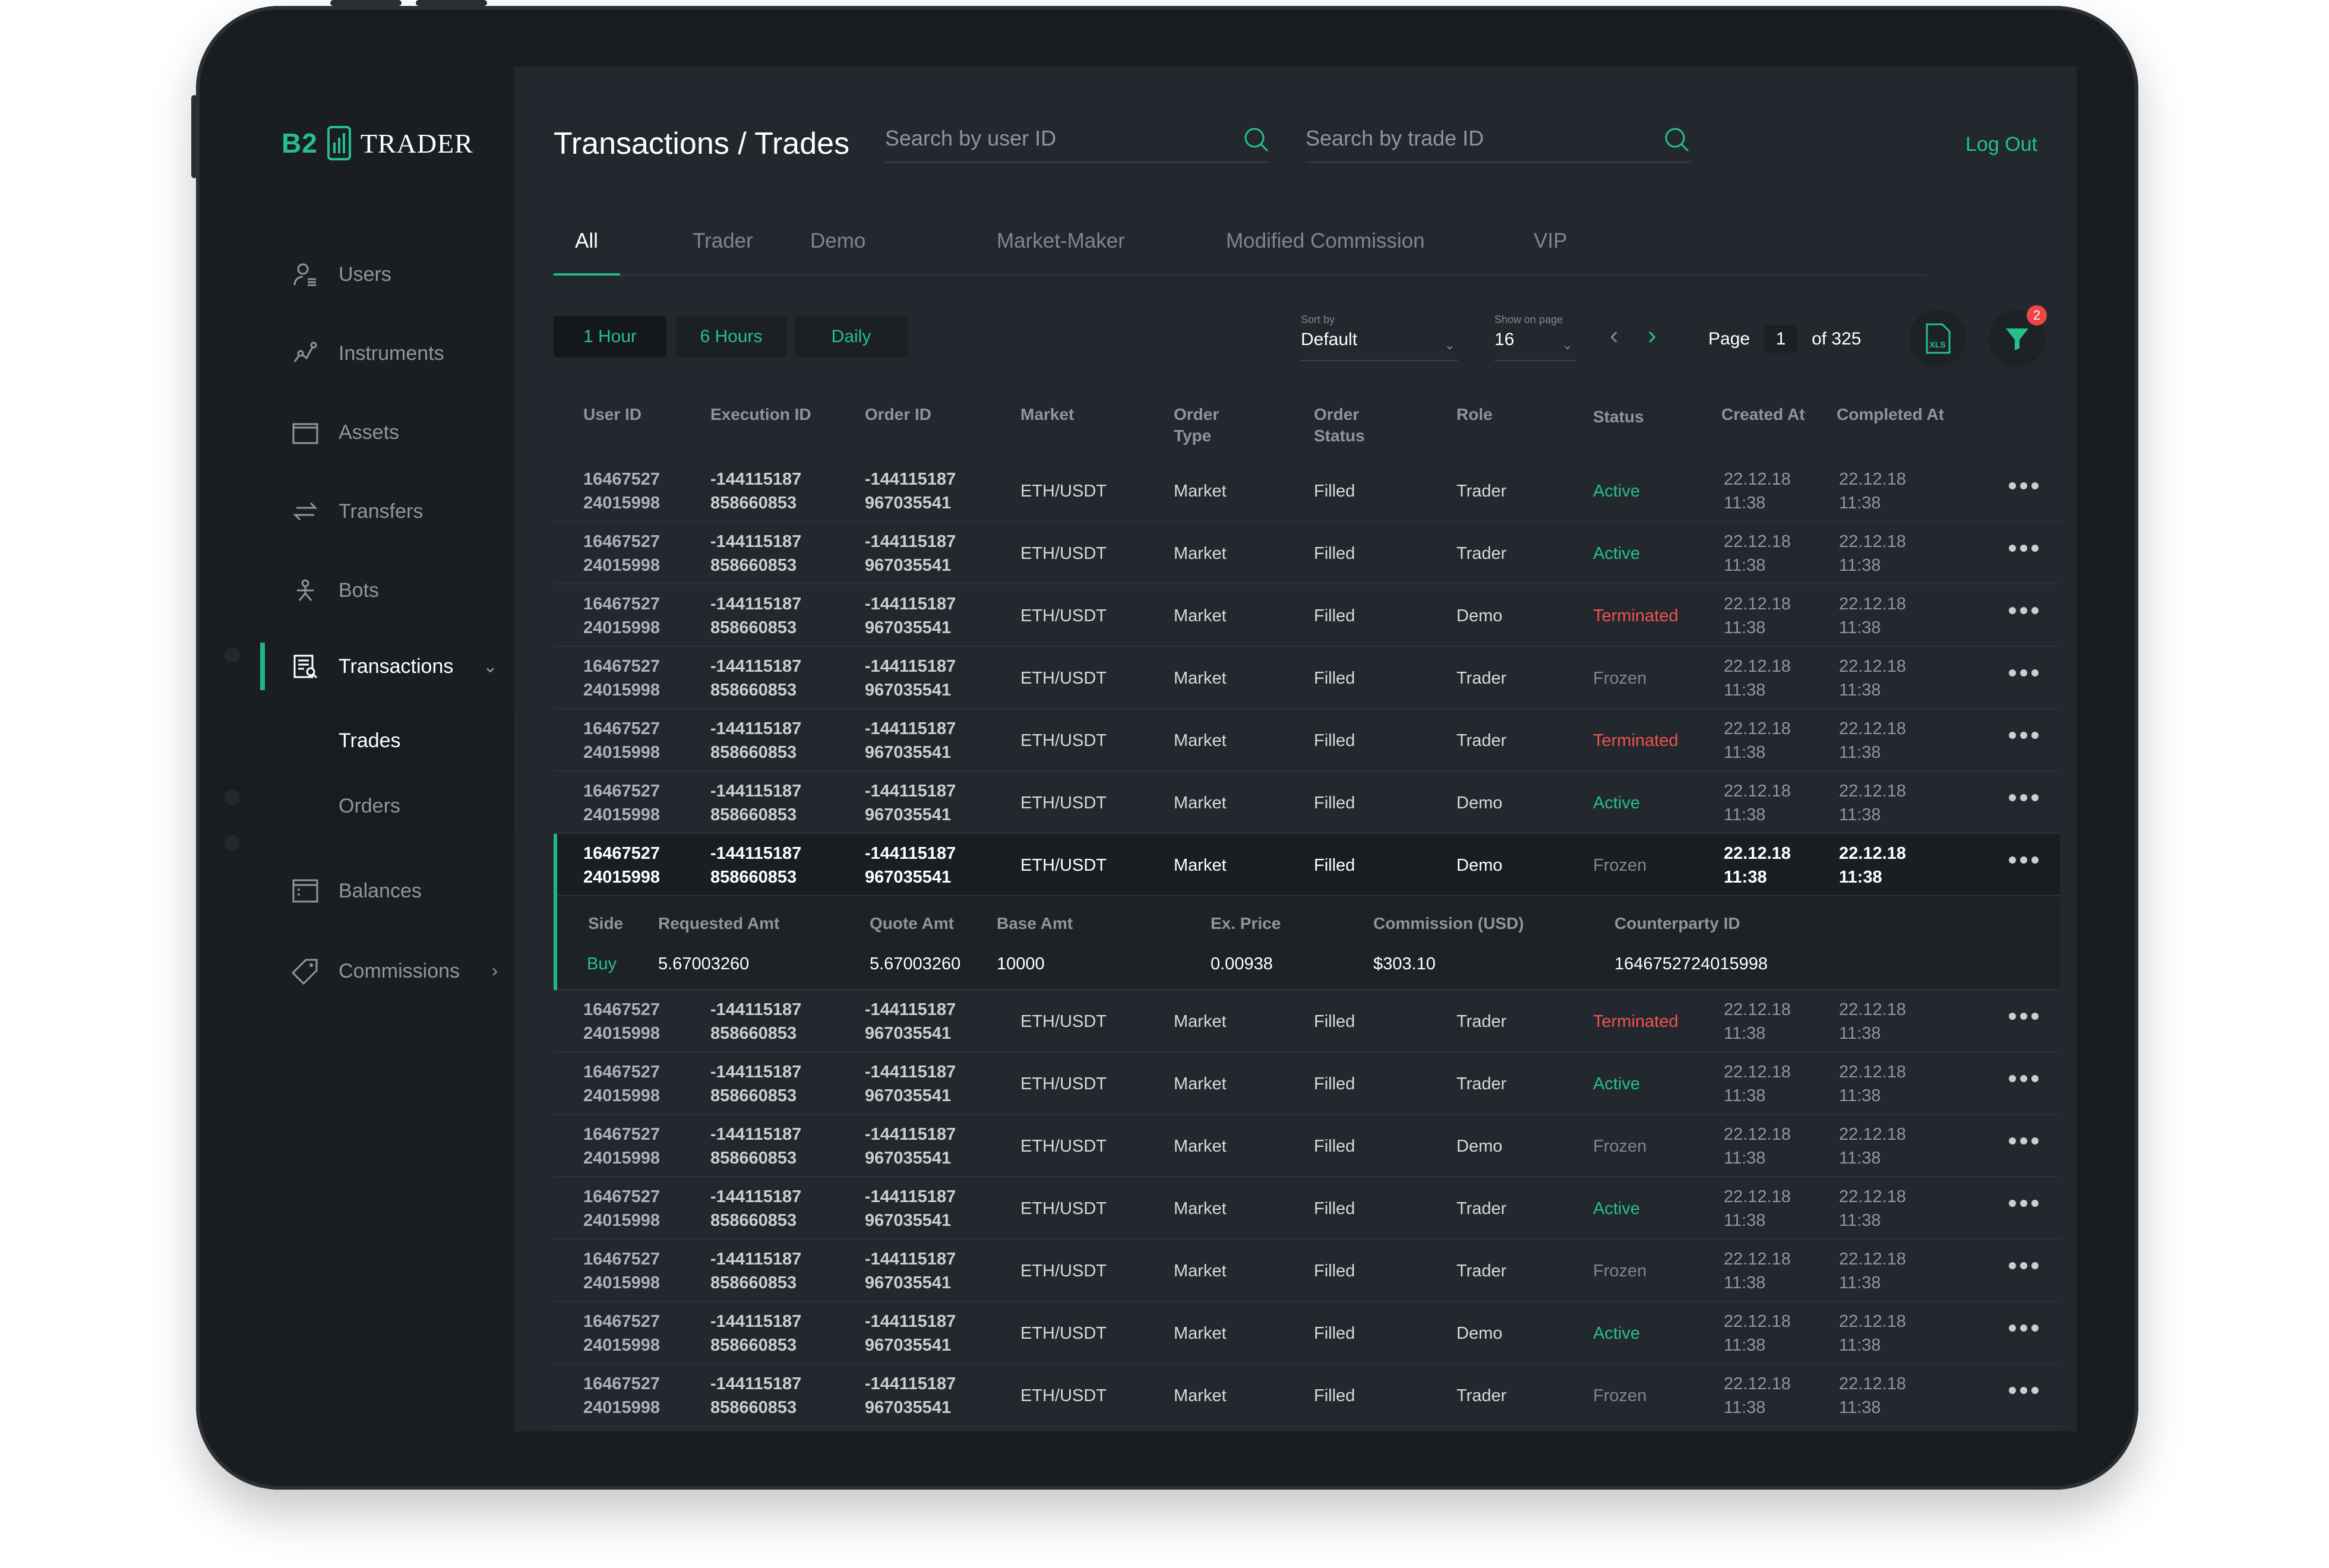 The width and height of the screenshot is (2329, 1568). I want to click on th-status: Status, so click(1618, 417).